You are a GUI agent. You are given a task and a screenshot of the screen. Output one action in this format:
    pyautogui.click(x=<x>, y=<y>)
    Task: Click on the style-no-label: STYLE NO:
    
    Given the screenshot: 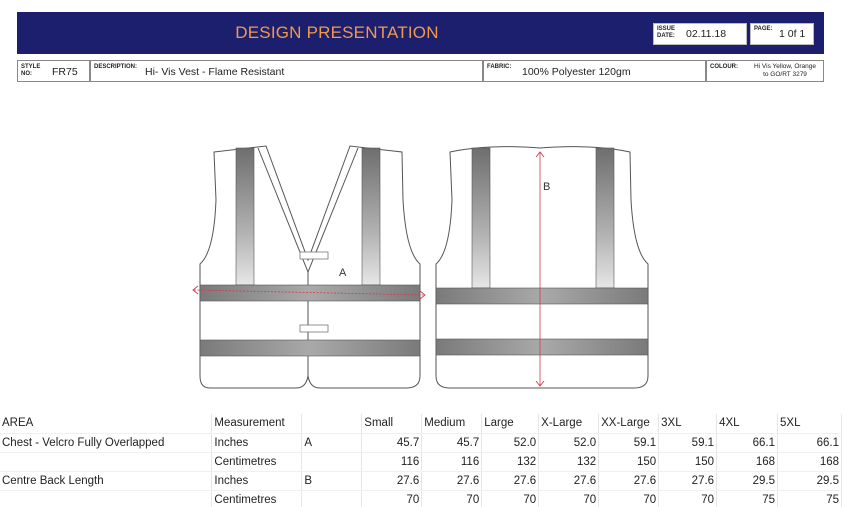 What is the action you would take?
    pyautogui.click(x=31, y=70)
    